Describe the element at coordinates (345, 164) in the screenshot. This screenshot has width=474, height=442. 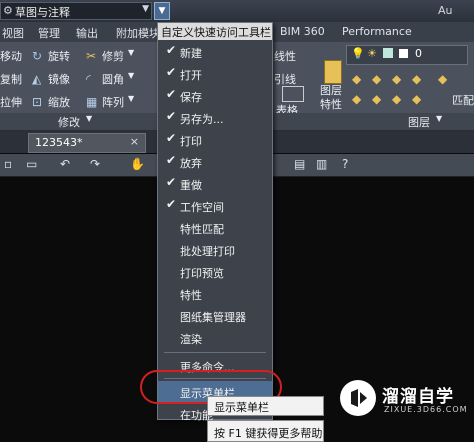
I see `help-icon: ?` at that location.